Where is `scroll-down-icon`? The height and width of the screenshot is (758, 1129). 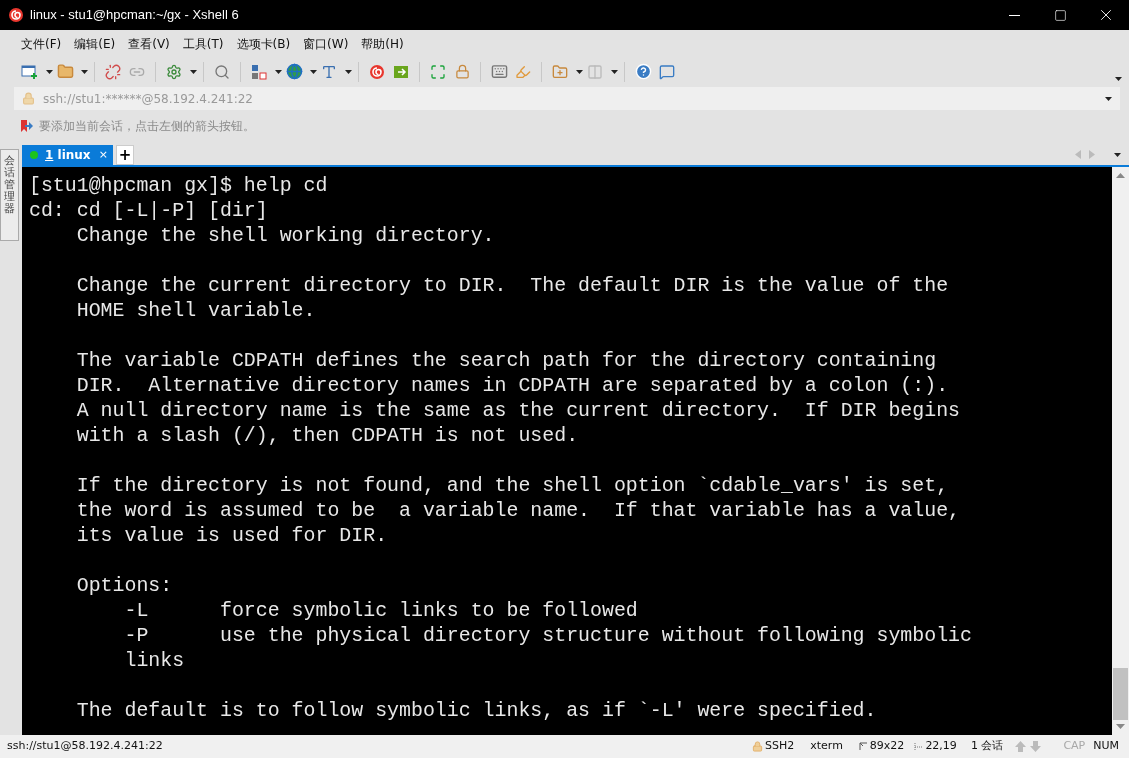
scroll-down-icon is located at coordinates (1120, 726).